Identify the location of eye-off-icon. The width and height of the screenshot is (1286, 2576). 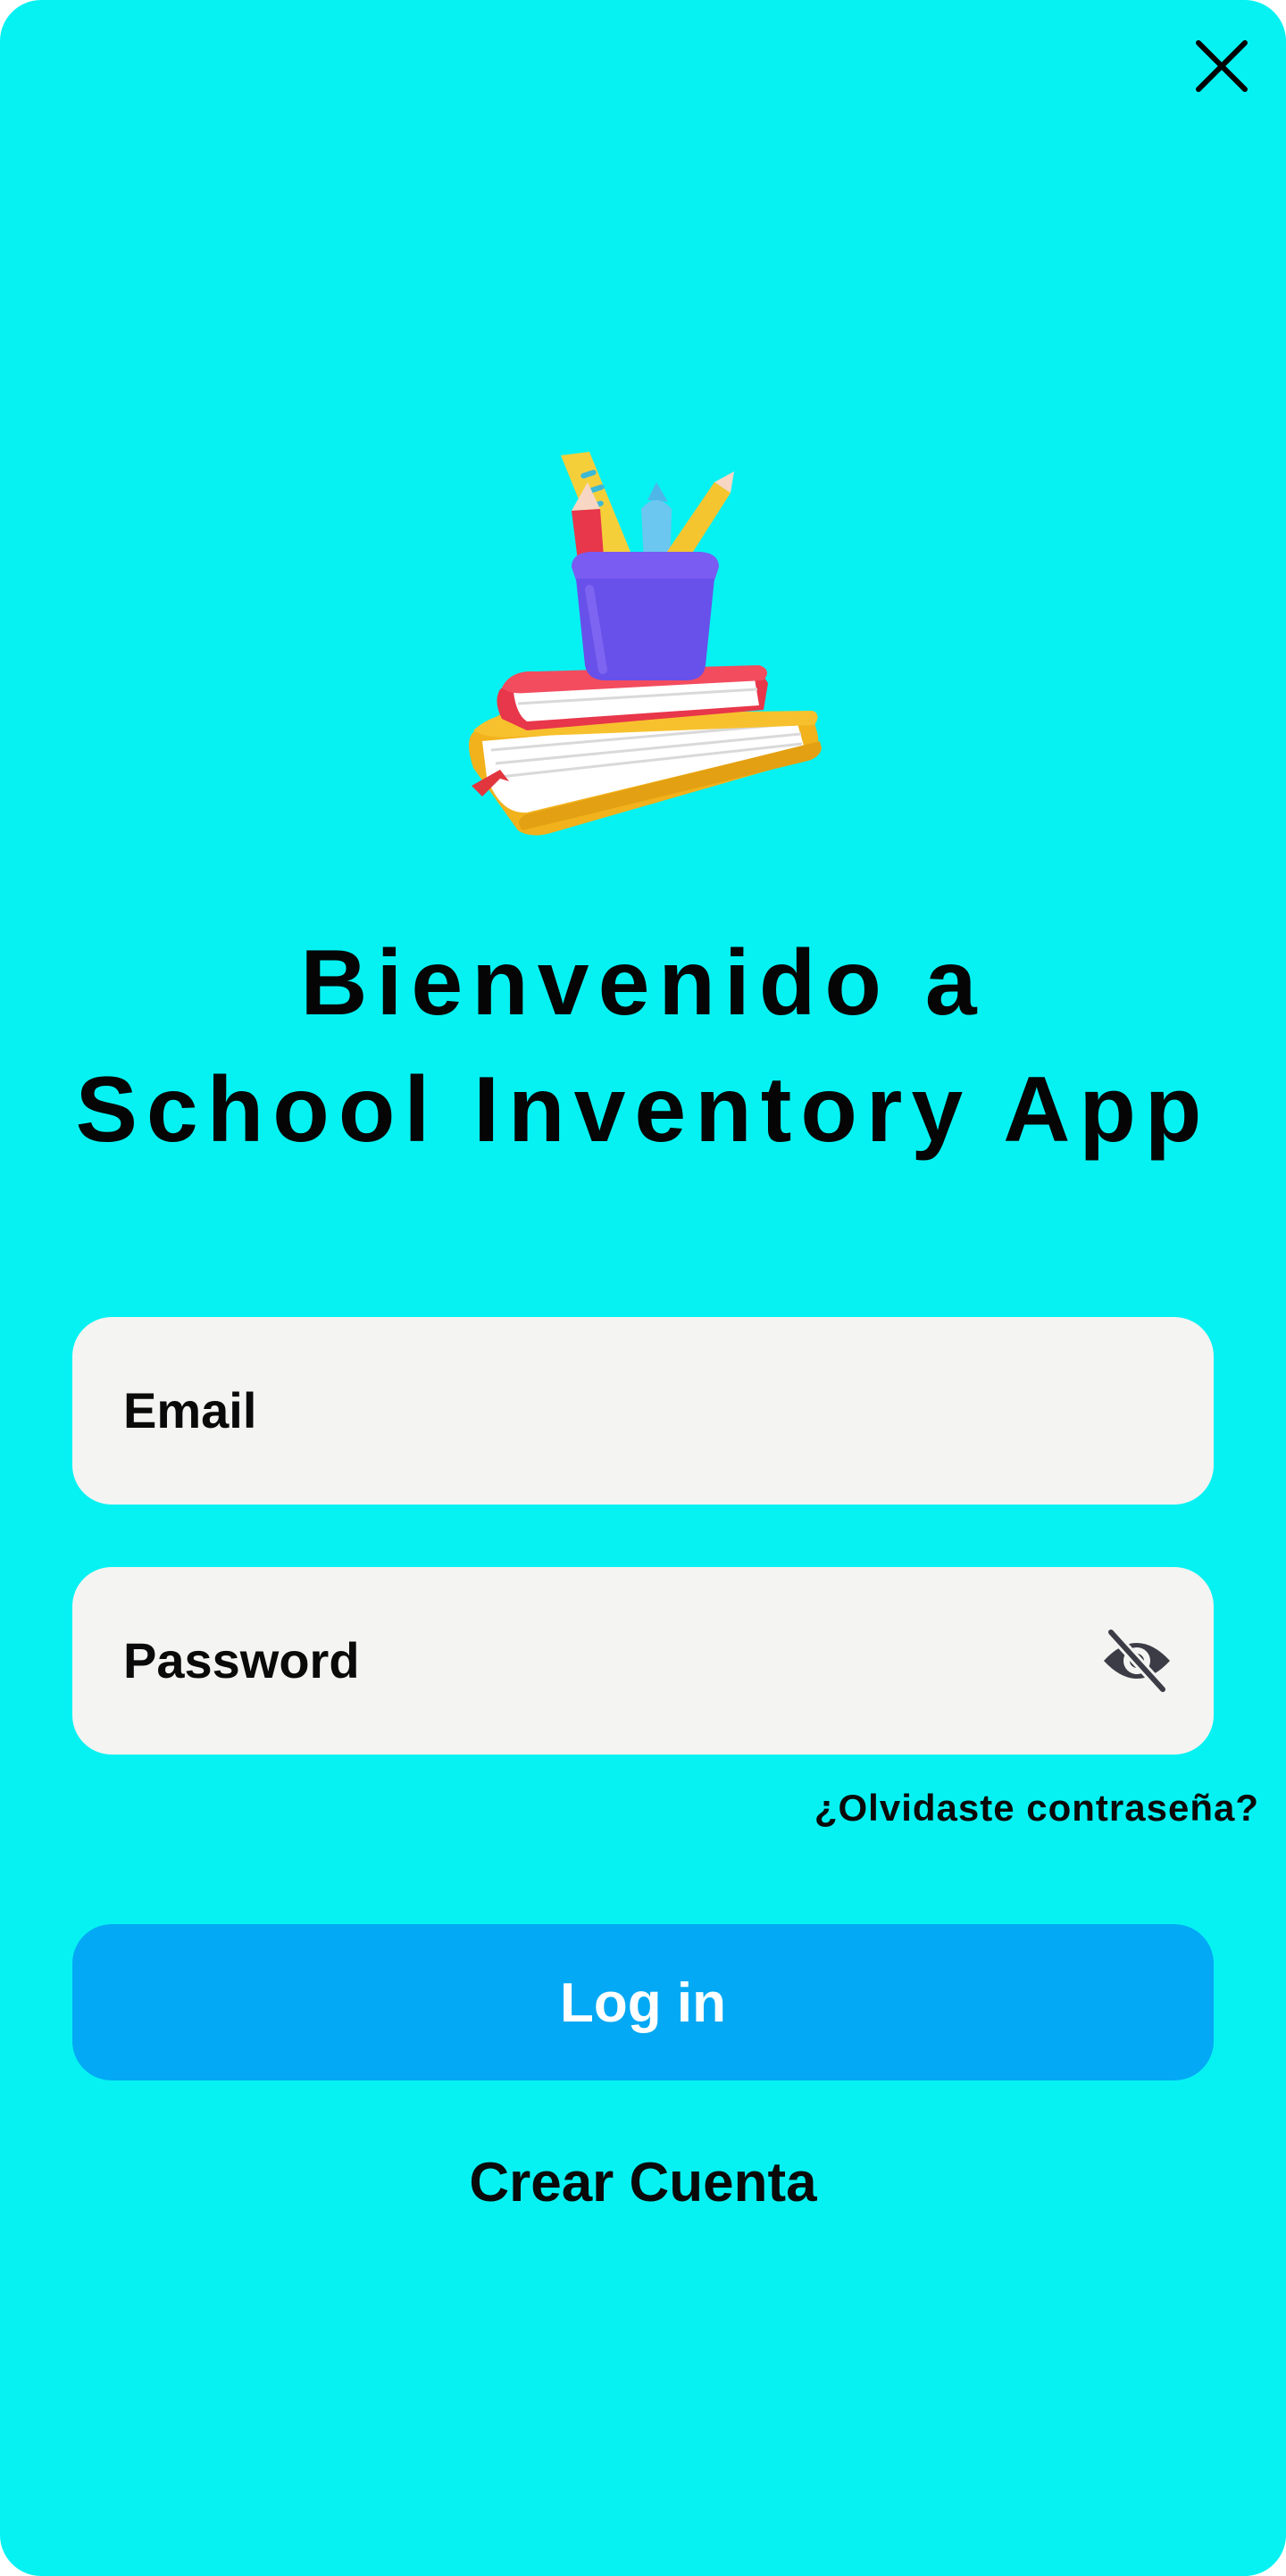
(1137, 1661).